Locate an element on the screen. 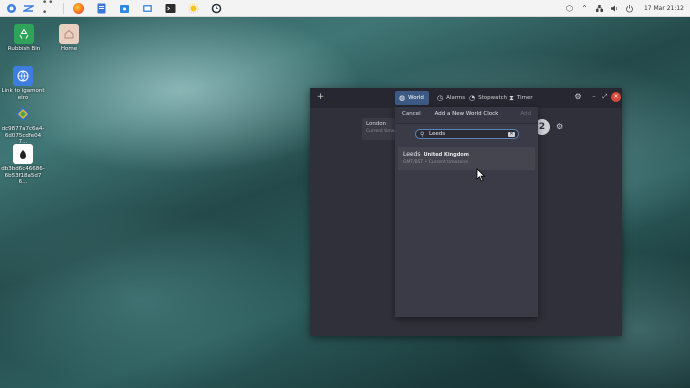  stopwatch-icon: ◔ is located at coordinates (472, 98).